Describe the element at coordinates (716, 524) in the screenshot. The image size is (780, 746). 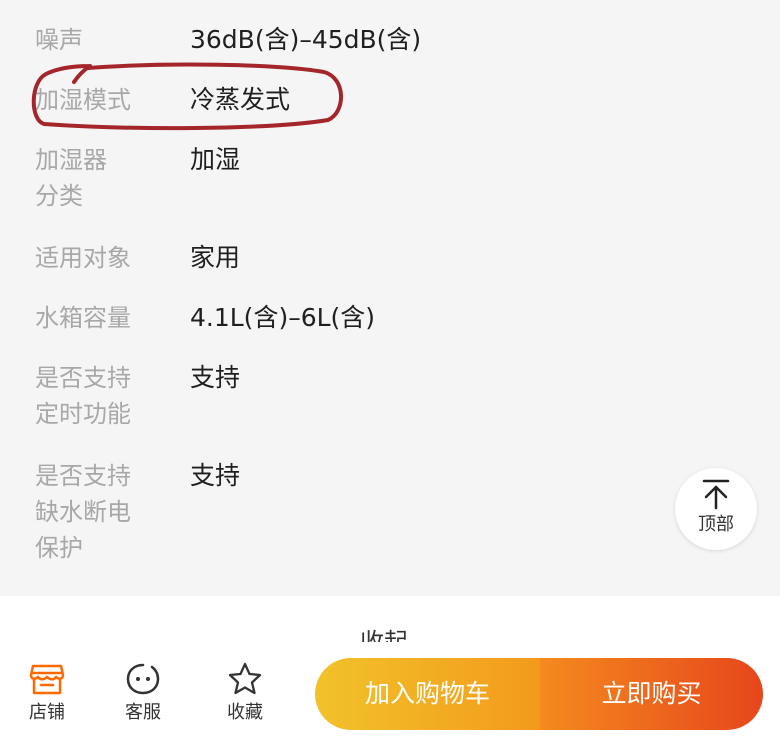
I see `back-to-top-label: 顶部` at that location.